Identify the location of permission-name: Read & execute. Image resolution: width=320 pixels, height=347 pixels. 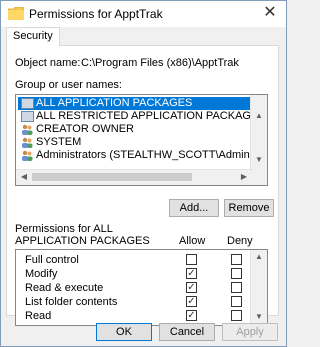
(64, 288).